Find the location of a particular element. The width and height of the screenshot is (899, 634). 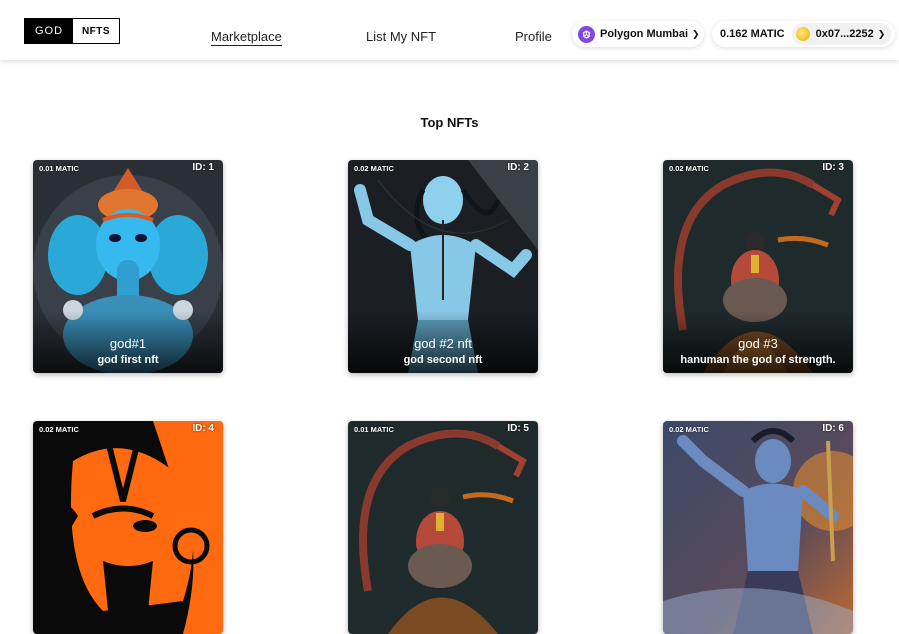

nft-card: 0.02 MATIC ID: 6 is located at coordinates (758, 527).